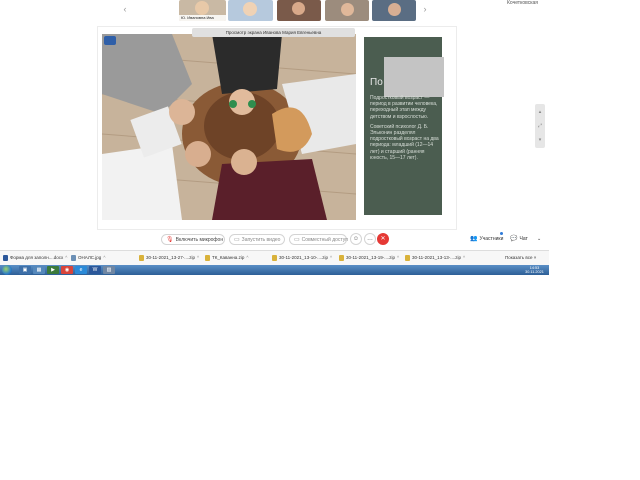 This screenshot has width=640, height=480. I want to click on camera-off-icon: ▭, so click(237, 240).